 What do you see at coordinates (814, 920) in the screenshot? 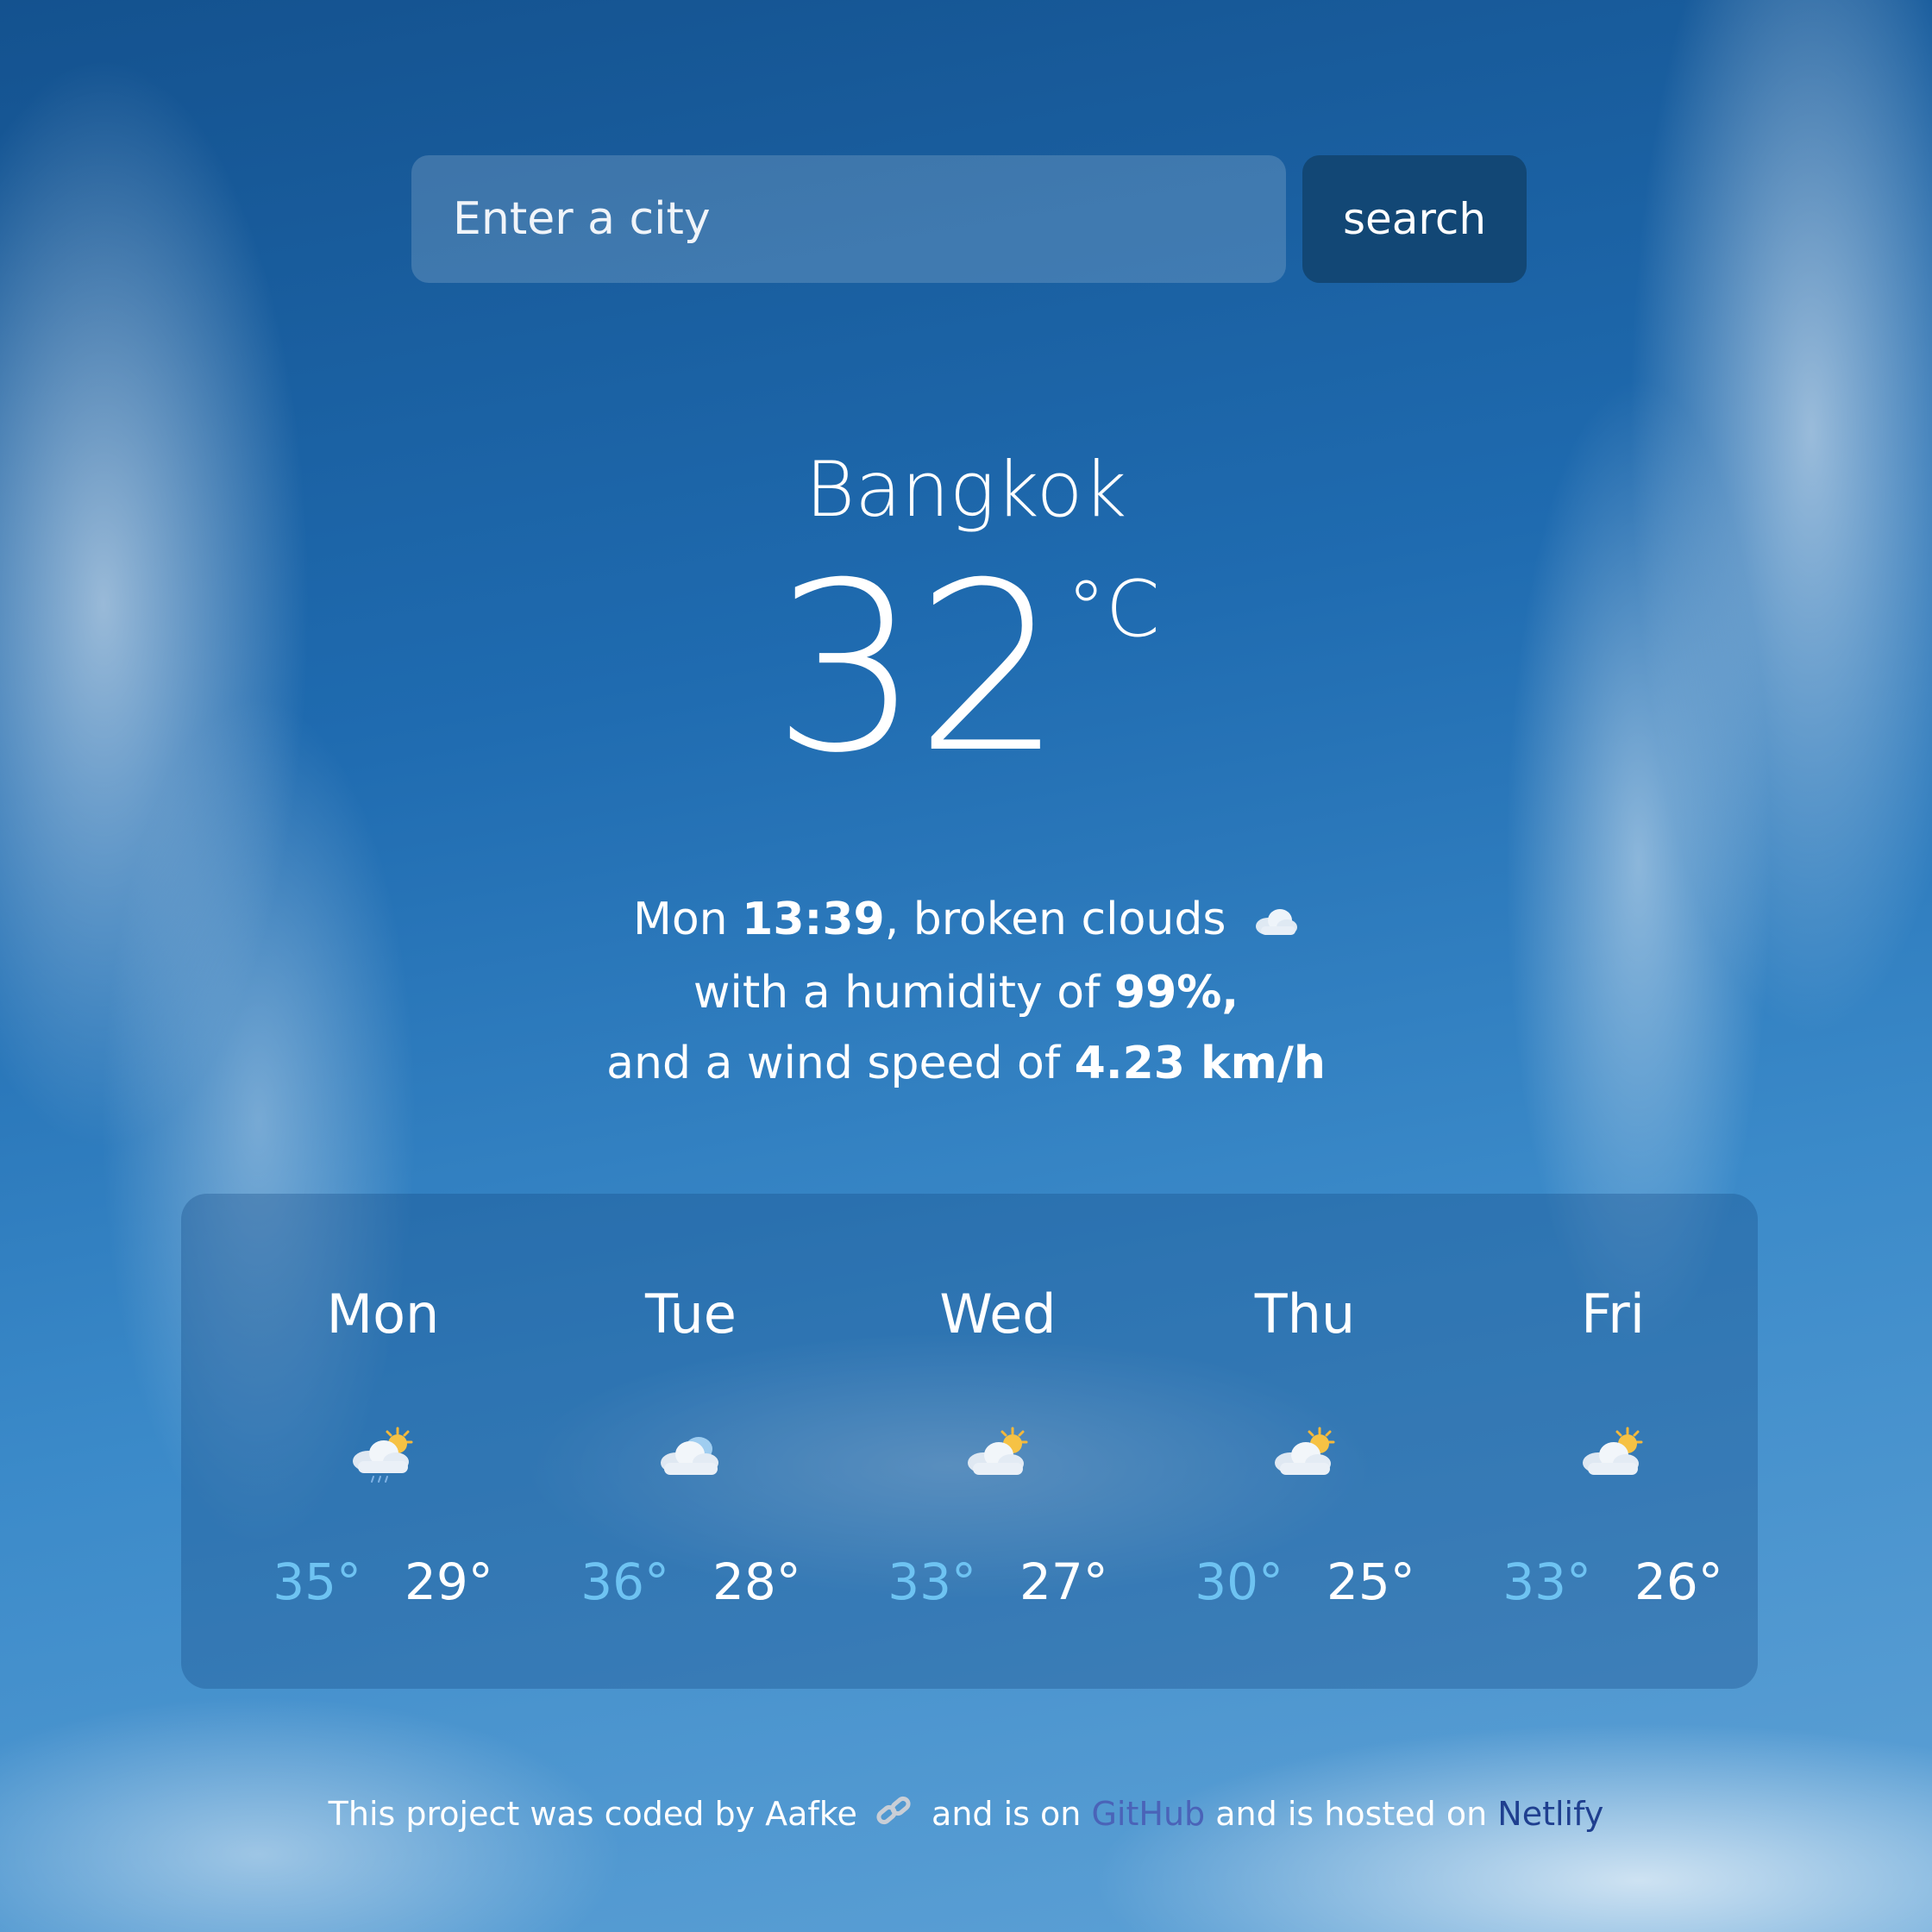
I see `current-time: 13:39` at bounding box center [814, 920].